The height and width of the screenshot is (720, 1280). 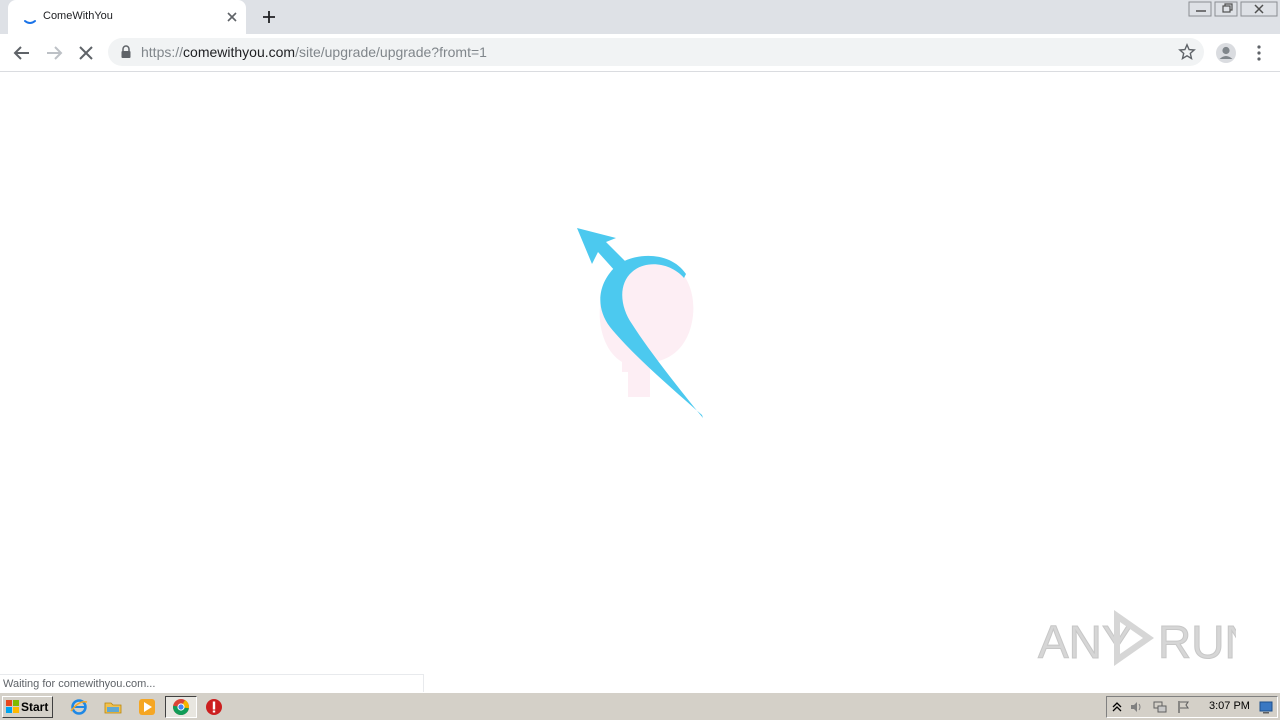 I want to click on tab-comewithyou: ComeWithYou, so click(x=127, y=17).